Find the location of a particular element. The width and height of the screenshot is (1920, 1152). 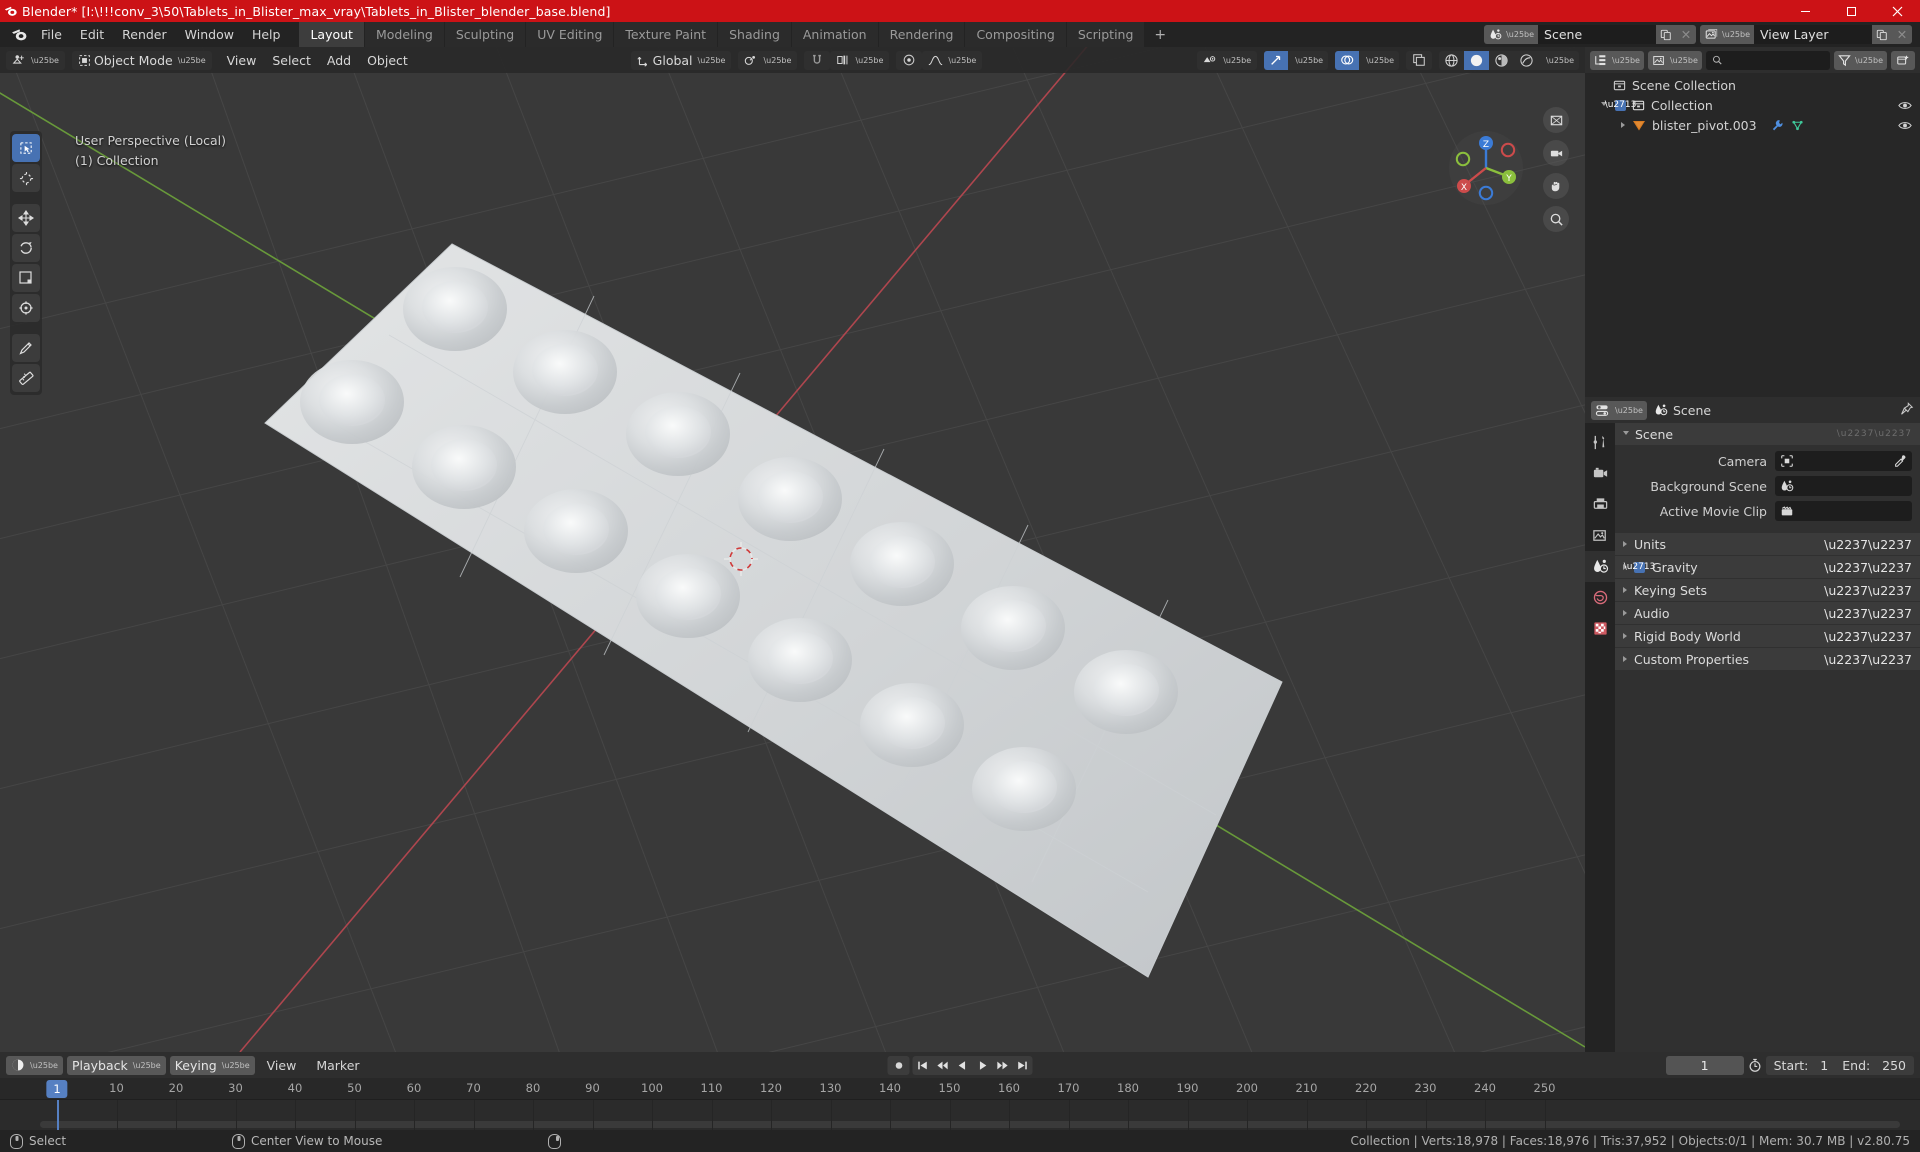

proportional-falloff-selector: \u25be is located at coordinates (952, 60).